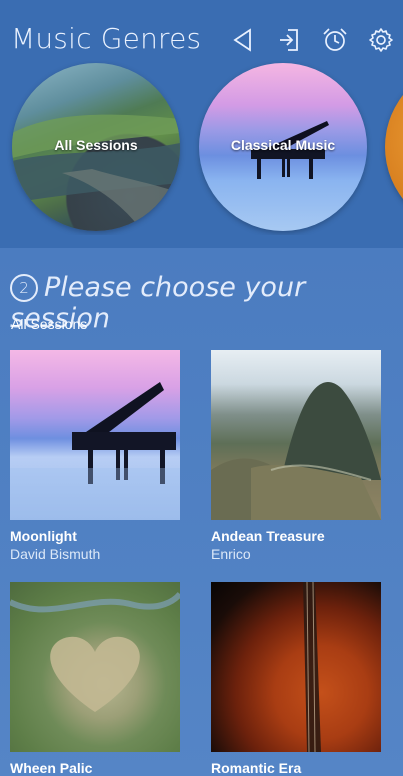  I want to click on toolbar, so click(312, 40).